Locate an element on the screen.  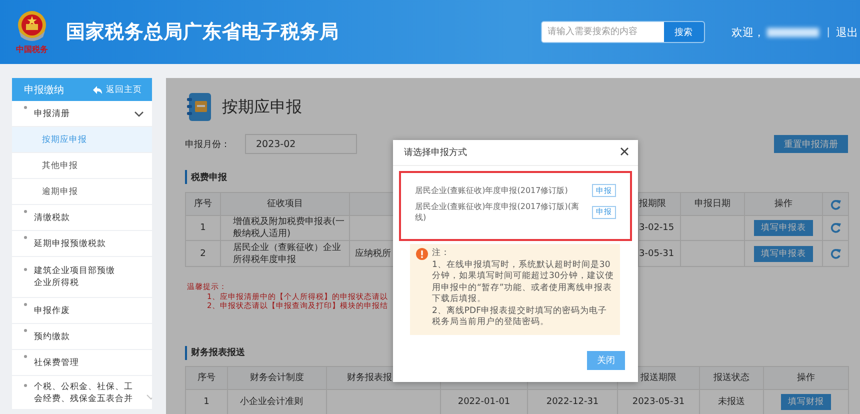
reset-button: 重置申报清册 is located at coordinates (811, 144).